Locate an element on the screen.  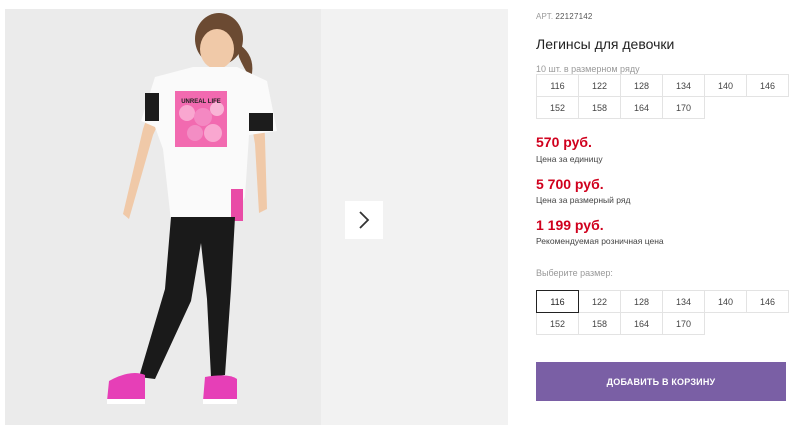
size-option-140: 140 is located at coordinates (725, 301).